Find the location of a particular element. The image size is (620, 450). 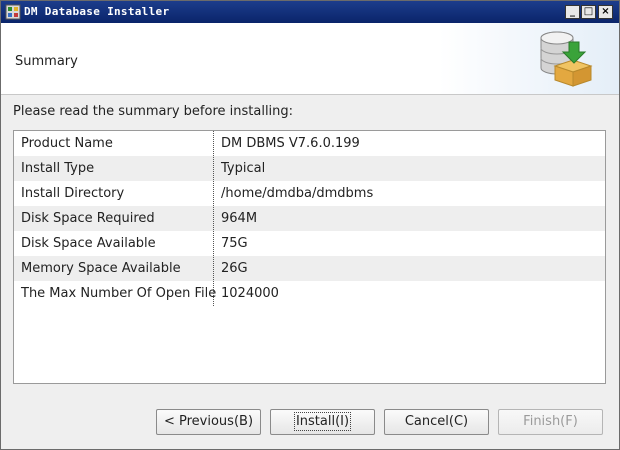

window-title: DM Database Installer is located at coordinates (97, 11).